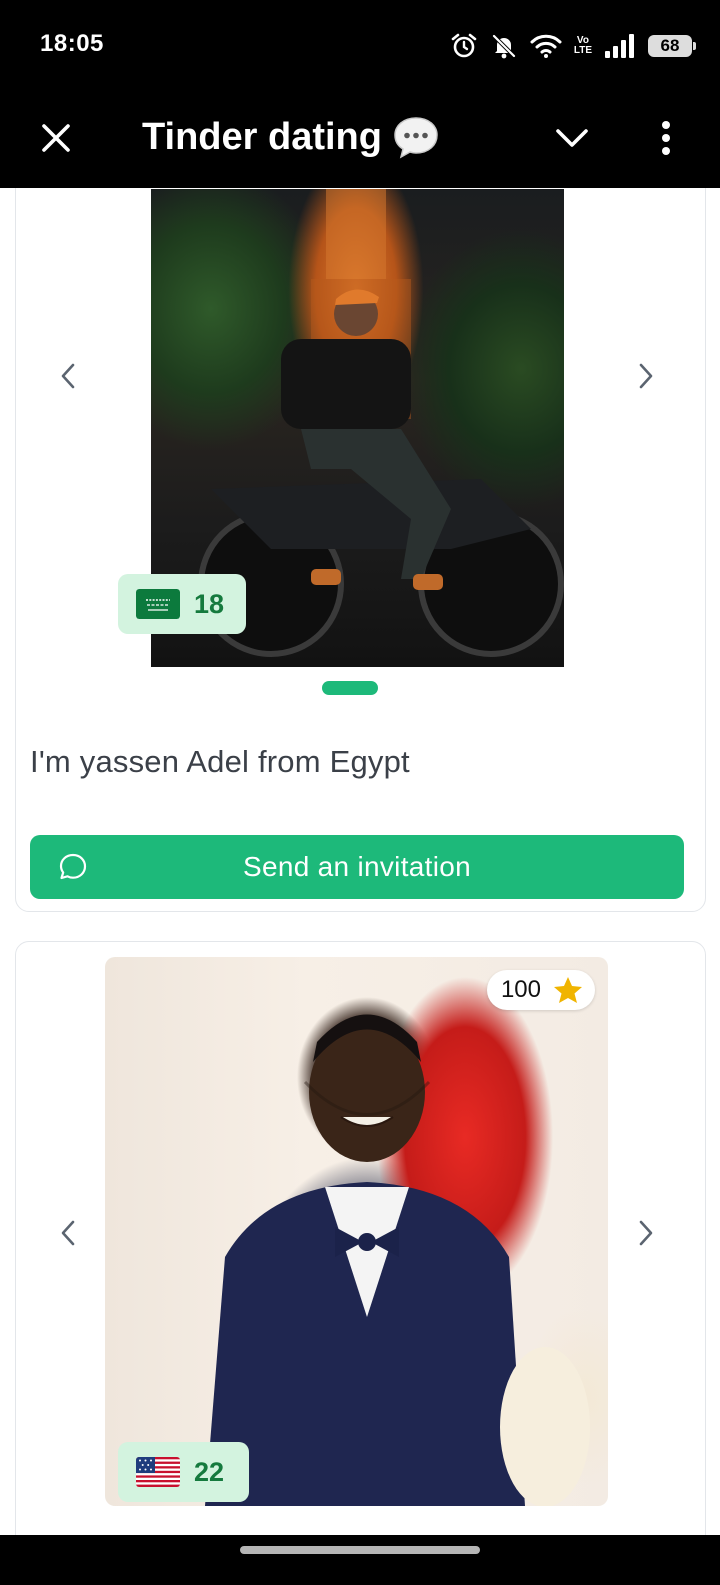  Describe the element at coordinates (209, 1471) in the screenshot. I see `age-label: 22` at that location.